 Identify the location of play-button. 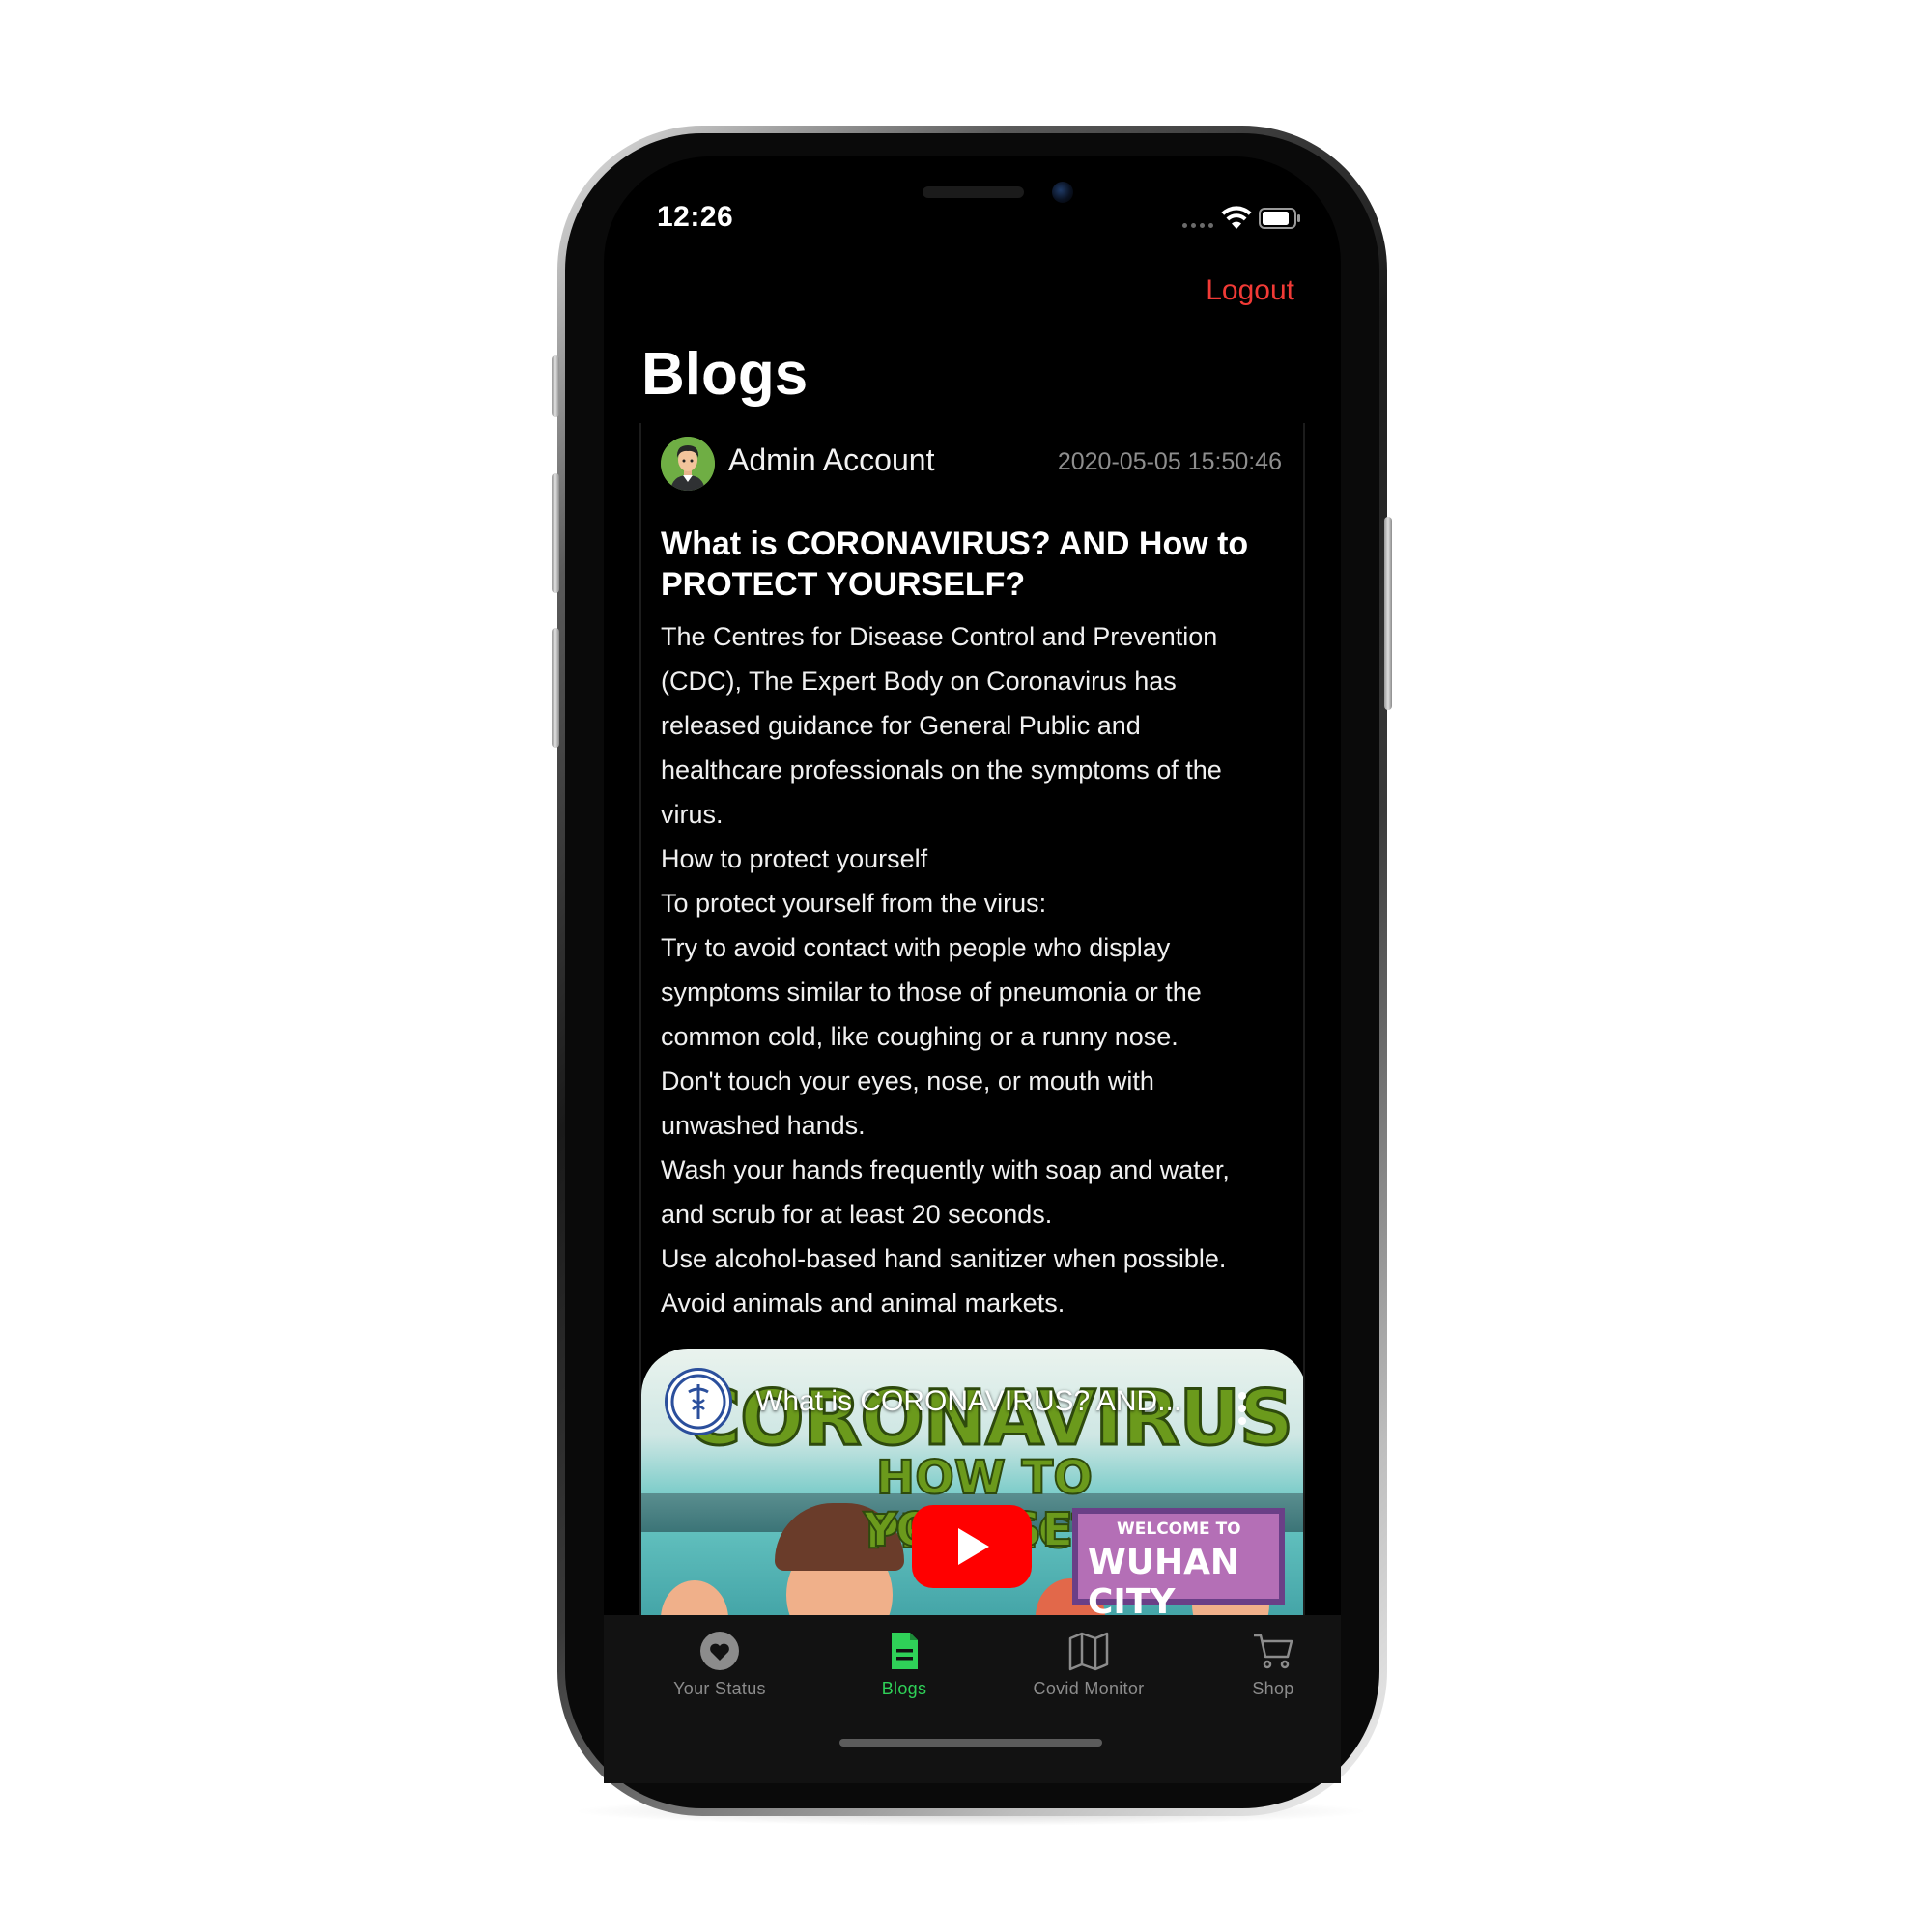
(972, 1546).